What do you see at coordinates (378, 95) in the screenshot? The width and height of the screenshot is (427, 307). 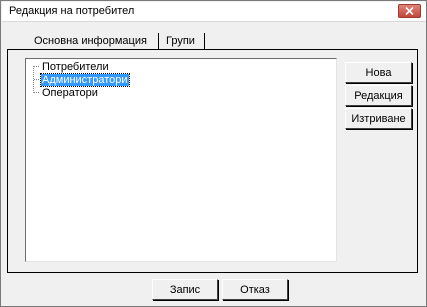 I see `edit-button: Редакция` at bounding box center [378, 95].